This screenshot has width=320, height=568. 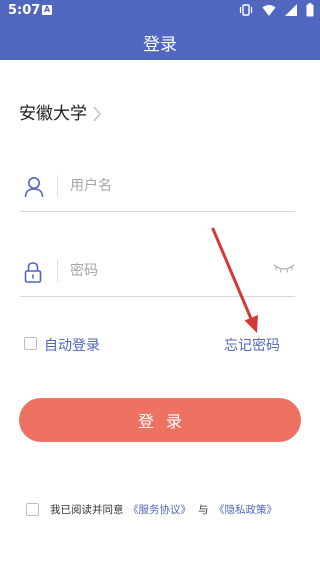 What do you see at coordinates (159, 509) in the screenshot?
I see `service-agreement-link: 《服务协议》` at bounding box center [159, 509].